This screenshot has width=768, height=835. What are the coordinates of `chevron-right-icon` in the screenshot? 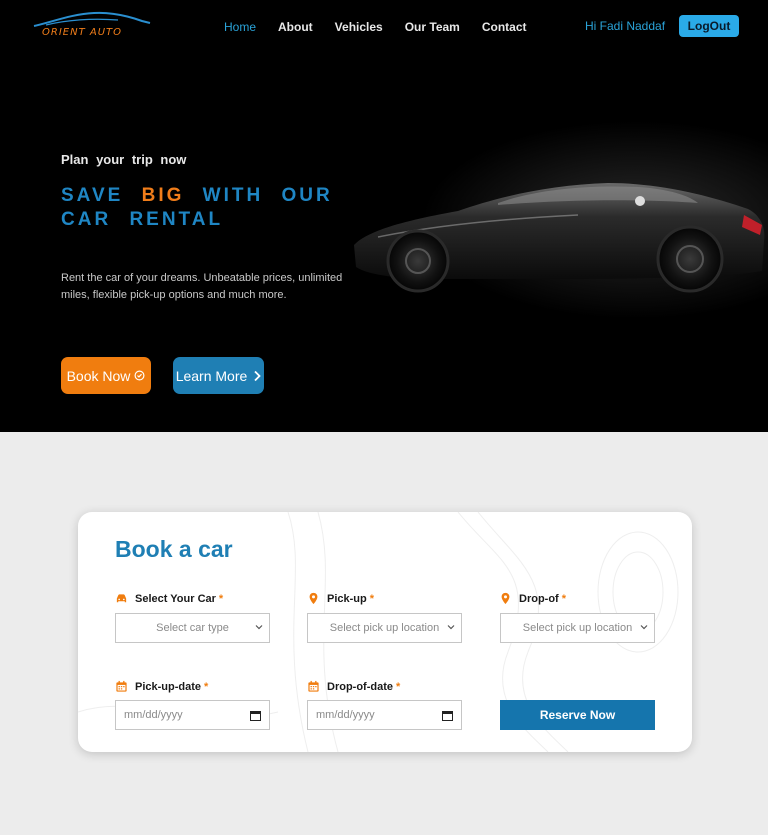 It's located at (258, 375).